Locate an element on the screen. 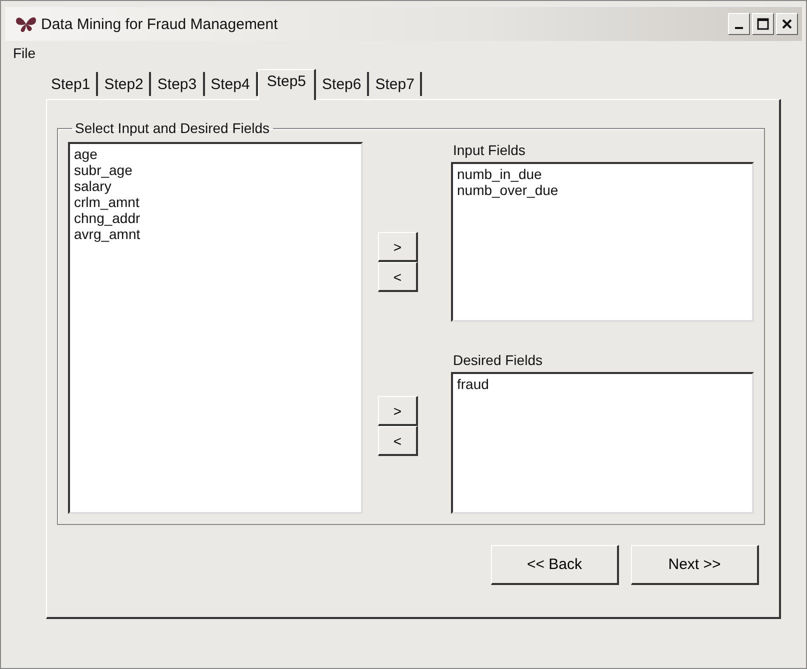 This screenshot has width=807, height=669. tab: Step2 is located at coordinates (125, 84).